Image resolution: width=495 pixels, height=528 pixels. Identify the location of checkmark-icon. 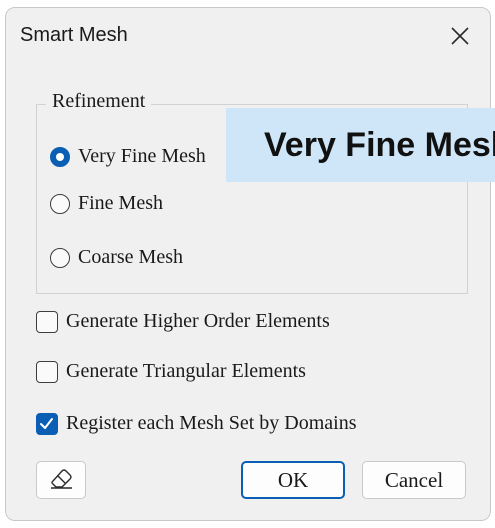
(46, 423).